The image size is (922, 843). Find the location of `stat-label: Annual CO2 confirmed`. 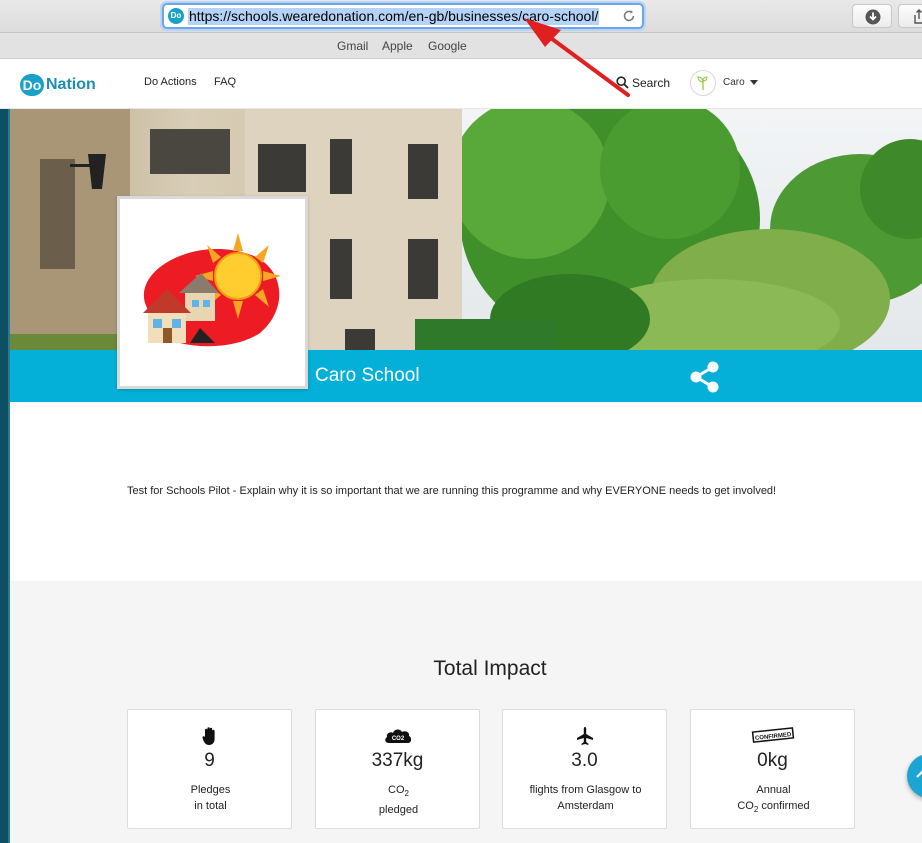

stat-label: Annual CO2 confirmed is located at coordinates (773, 799).